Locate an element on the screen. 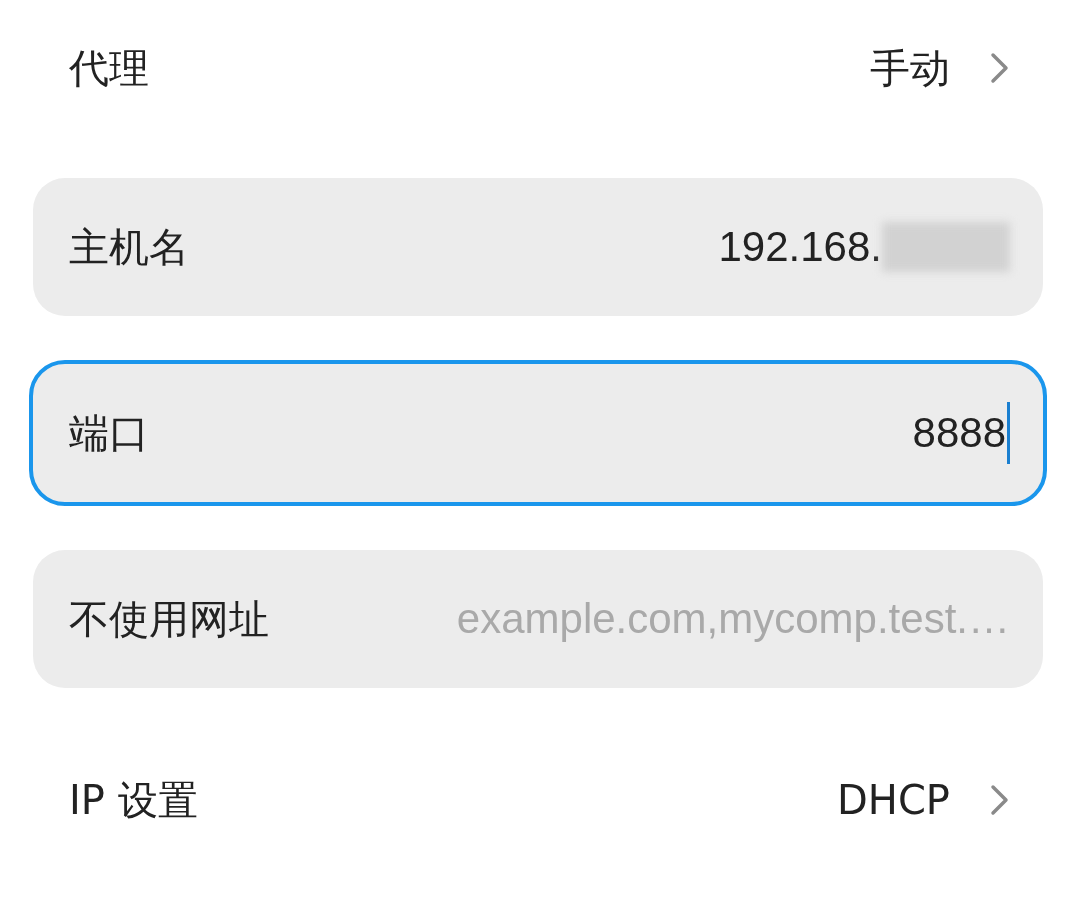  setting-value: 手动 is located at coordinates (910, 68).